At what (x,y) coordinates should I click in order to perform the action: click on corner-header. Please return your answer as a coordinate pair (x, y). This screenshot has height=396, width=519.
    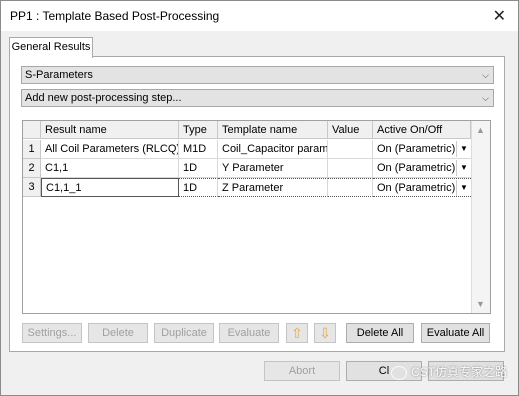
    Looking at the image, I should click on (32, 130).